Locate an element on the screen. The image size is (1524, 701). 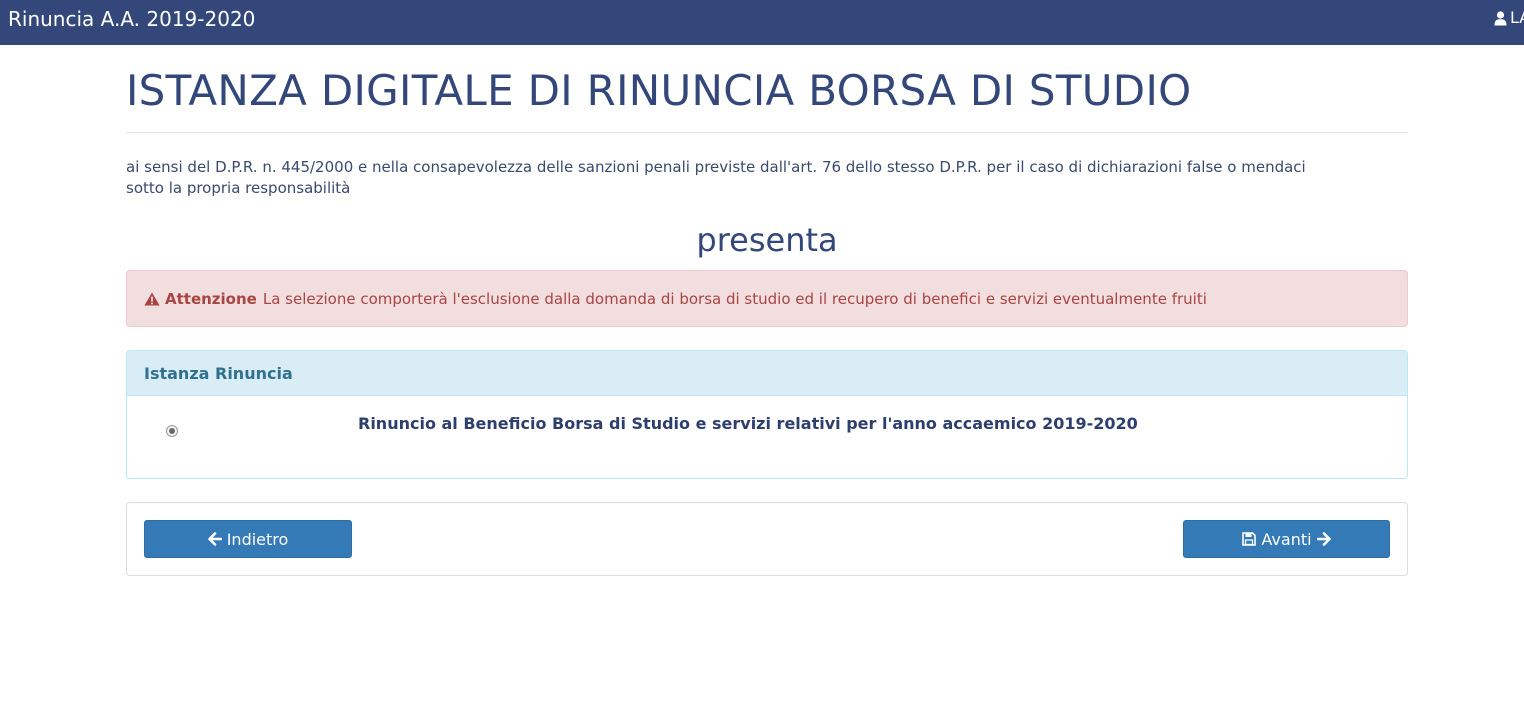
alert-title: Attenzione is located at coordinates (211, 298).